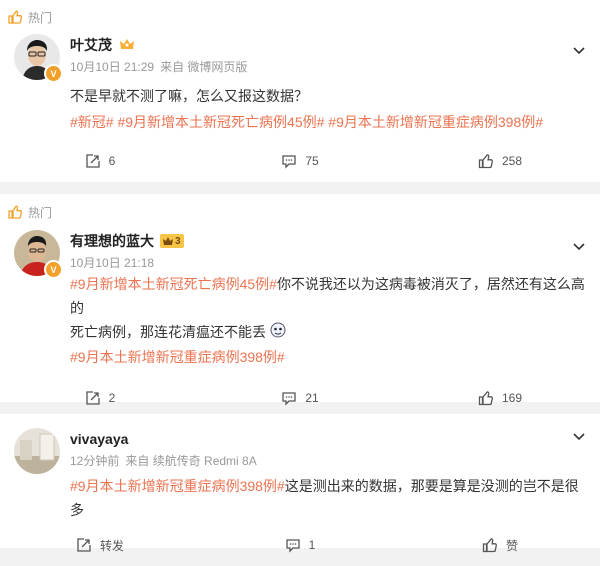  I want to click on repost-count: 2, so click(112, 398).